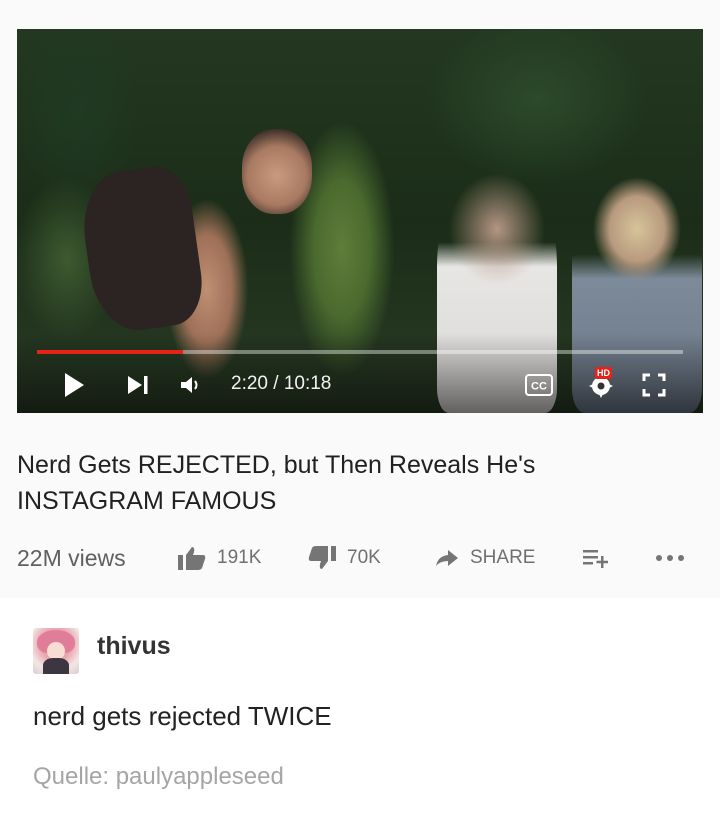  I want to click on time-display: 2:20 / 10:18, so click(281, 383).